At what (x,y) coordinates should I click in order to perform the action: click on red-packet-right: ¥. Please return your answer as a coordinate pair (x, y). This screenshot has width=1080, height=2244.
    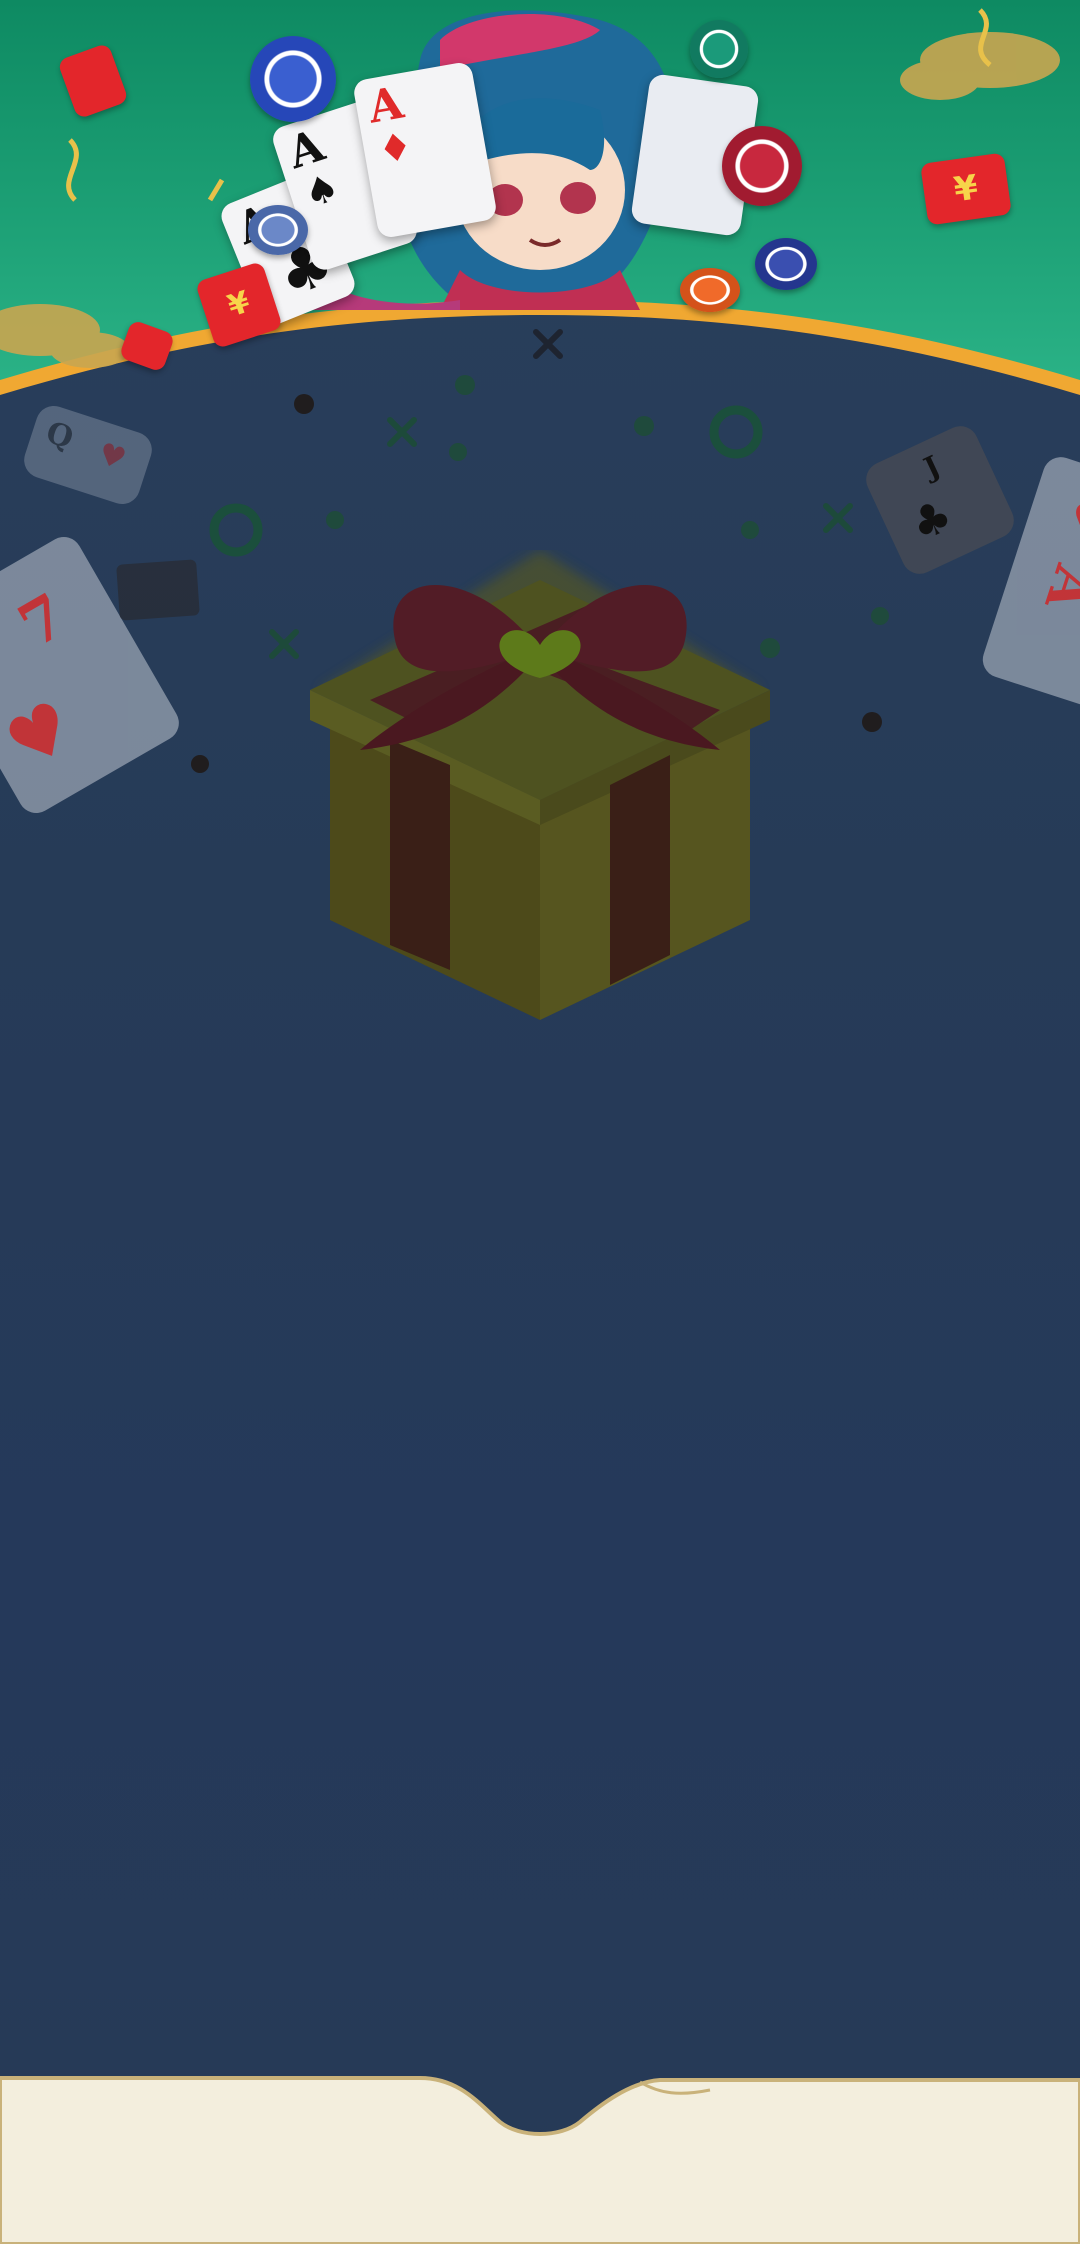
    Looking at the image, I should click on (966, 189).